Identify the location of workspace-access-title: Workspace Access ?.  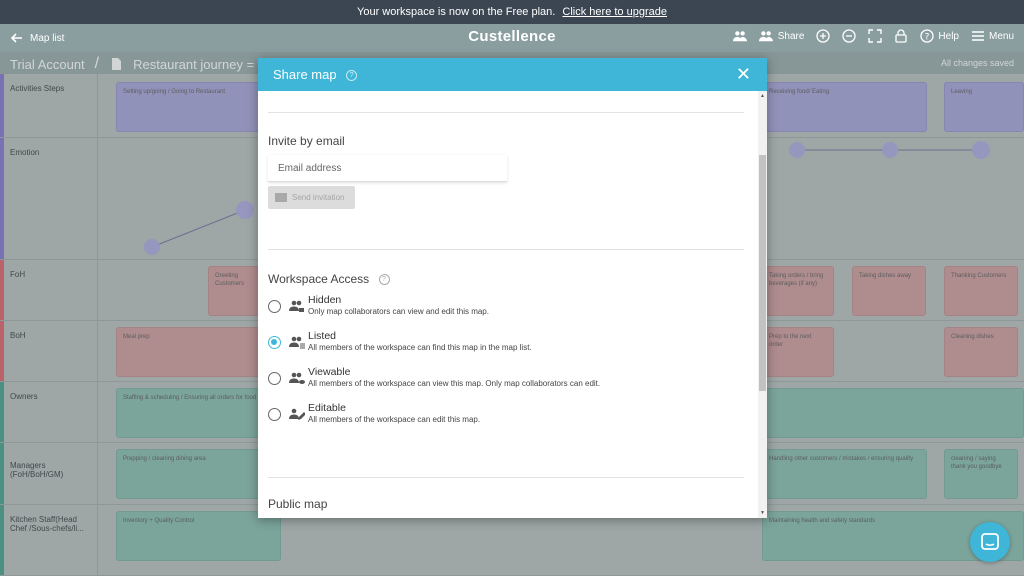
(329, 279).